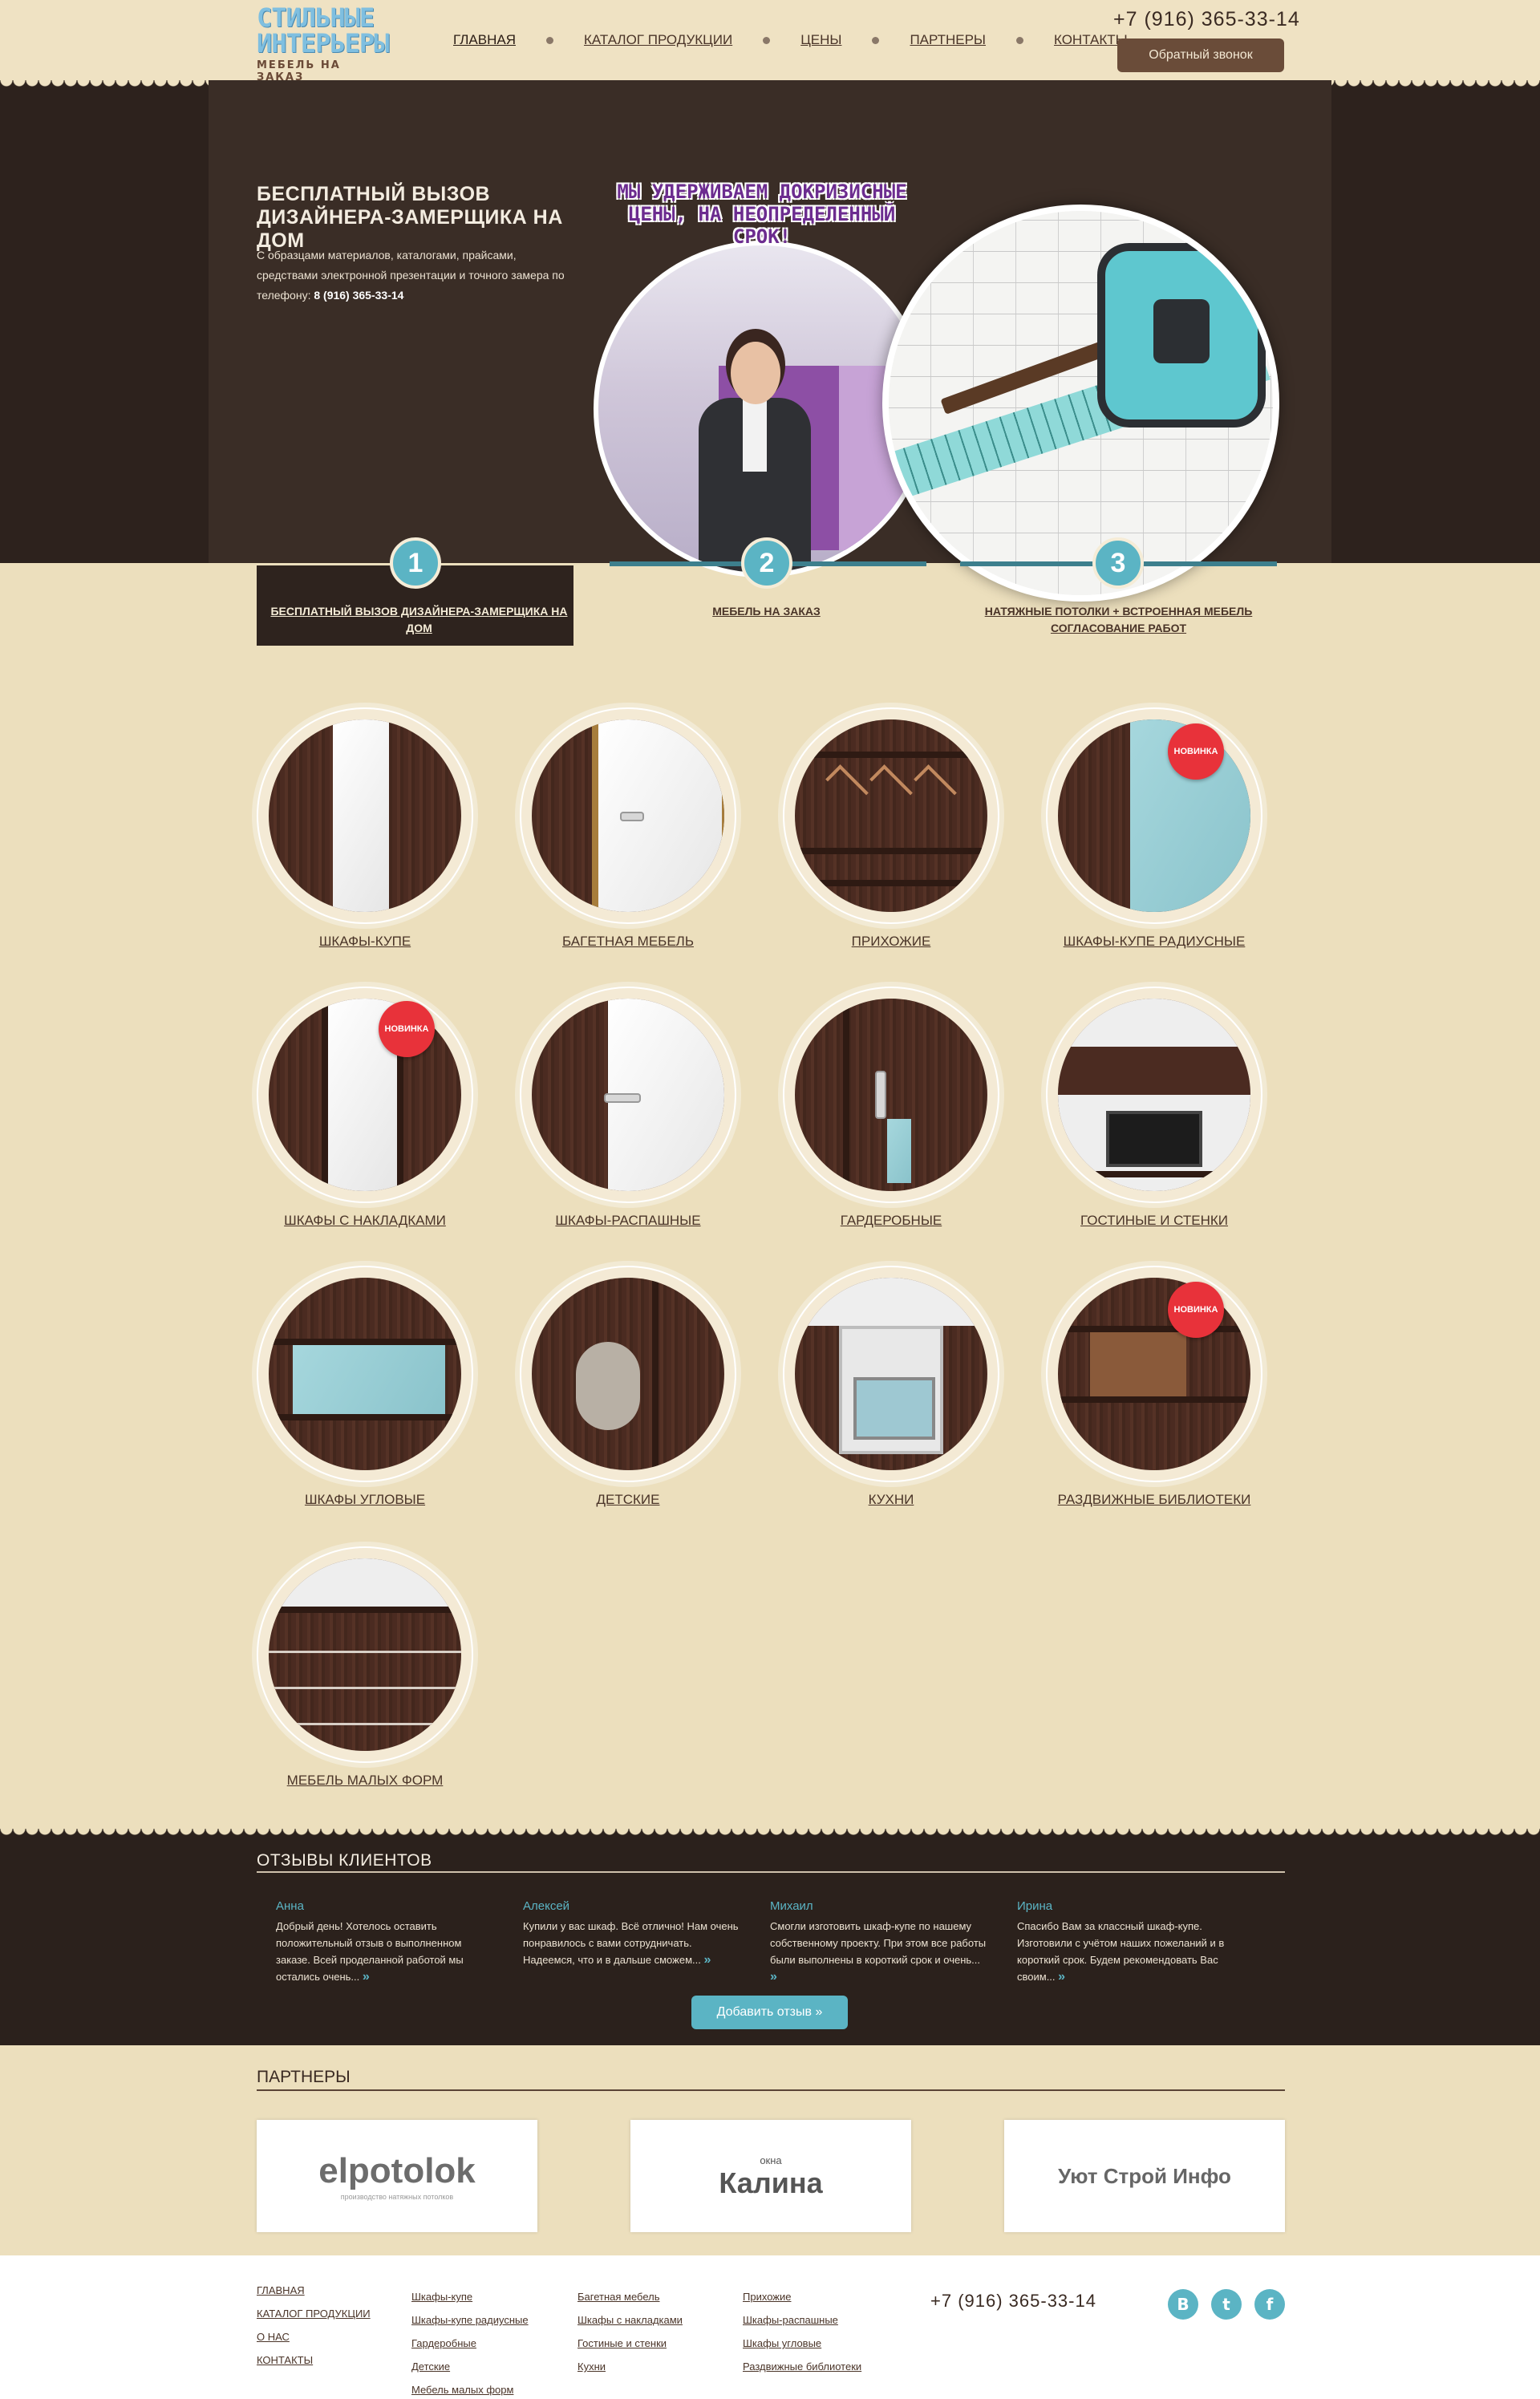  I want to click on footer-link: КОНТАКТЫ, so click(314, 2360).